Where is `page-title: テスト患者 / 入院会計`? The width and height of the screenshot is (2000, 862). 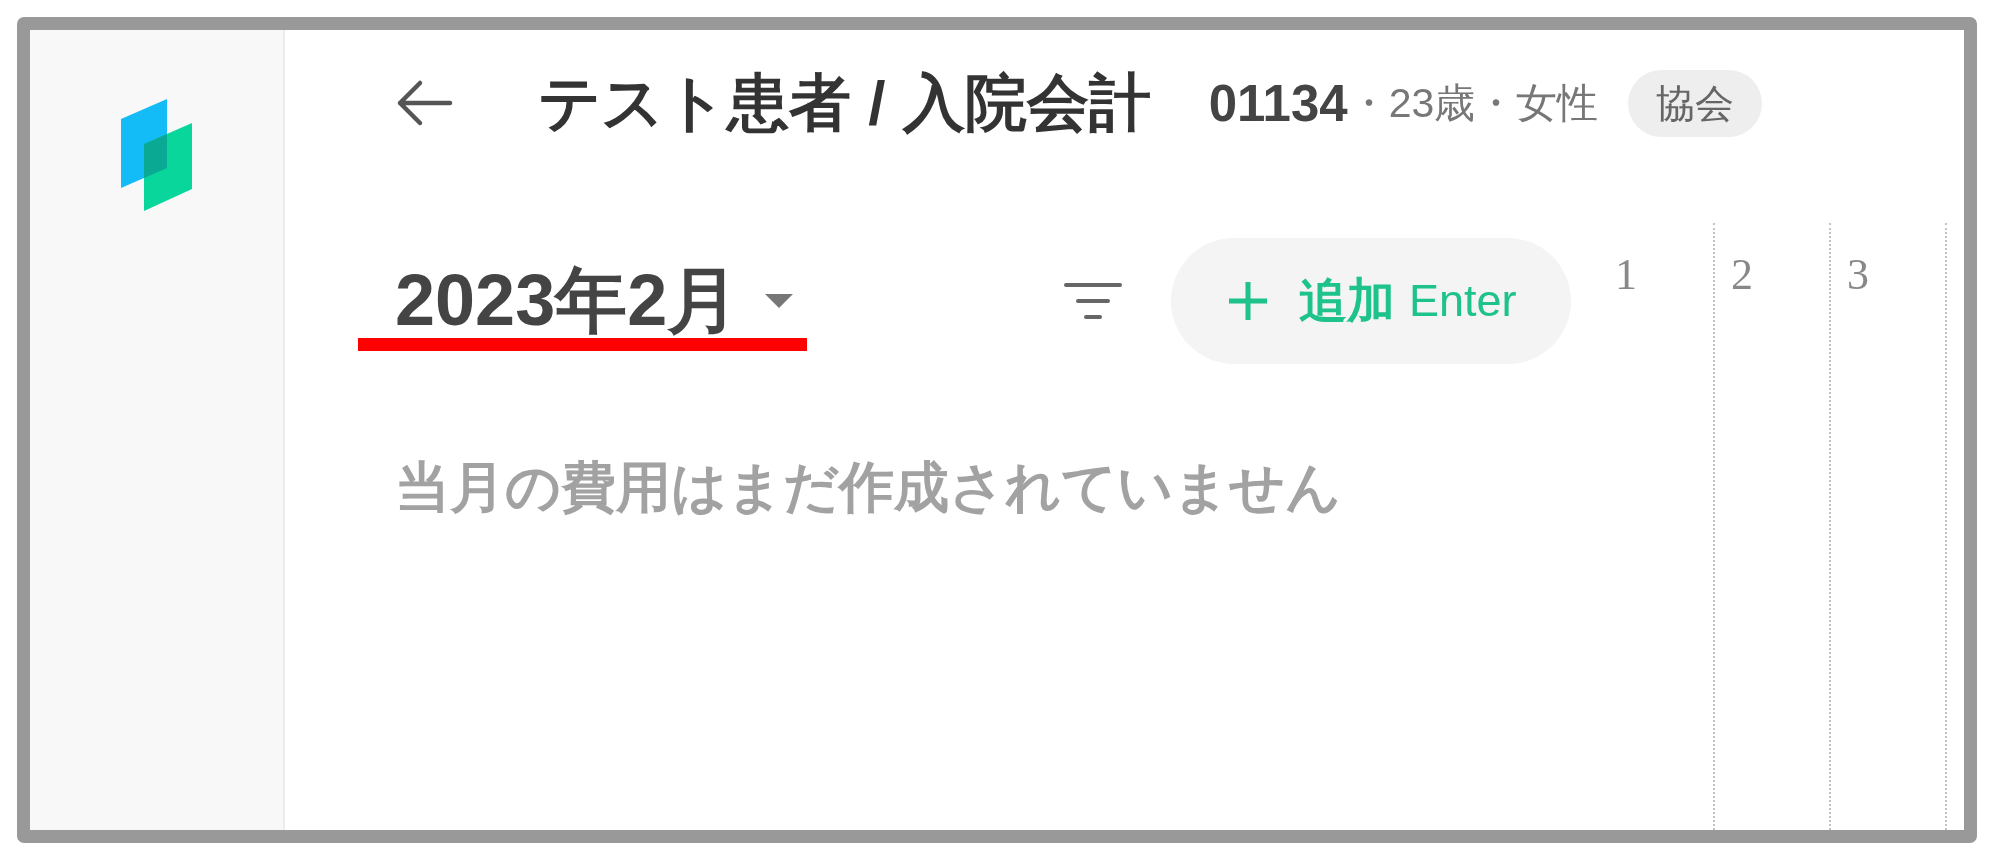 page-title: テスト患者 / 入院会計 is located at coordinates (844, 103).